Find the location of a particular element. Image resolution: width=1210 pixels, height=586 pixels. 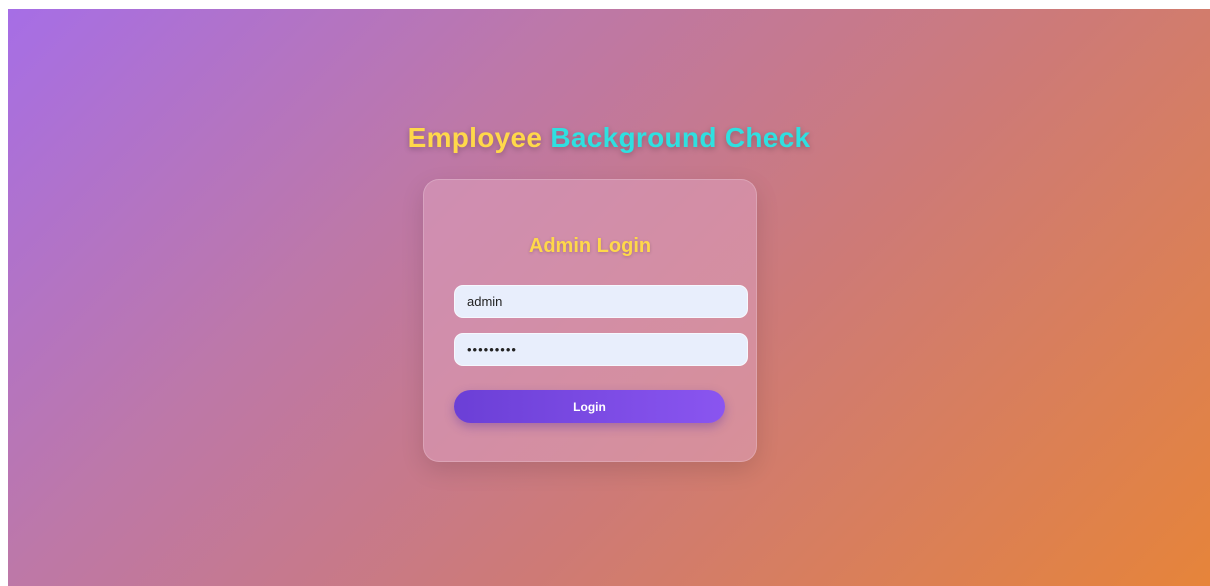

page-title: Employee Background Check is located at coordinates (609, 138).